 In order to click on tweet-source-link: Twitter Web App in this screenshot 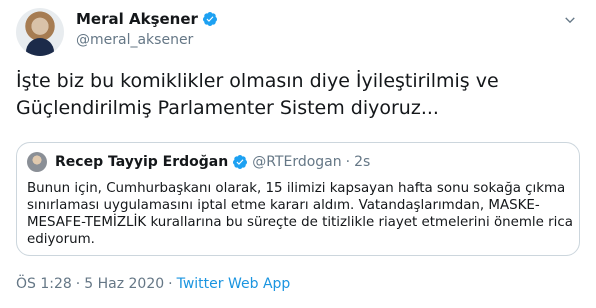, I will do `click(234, 284)`.